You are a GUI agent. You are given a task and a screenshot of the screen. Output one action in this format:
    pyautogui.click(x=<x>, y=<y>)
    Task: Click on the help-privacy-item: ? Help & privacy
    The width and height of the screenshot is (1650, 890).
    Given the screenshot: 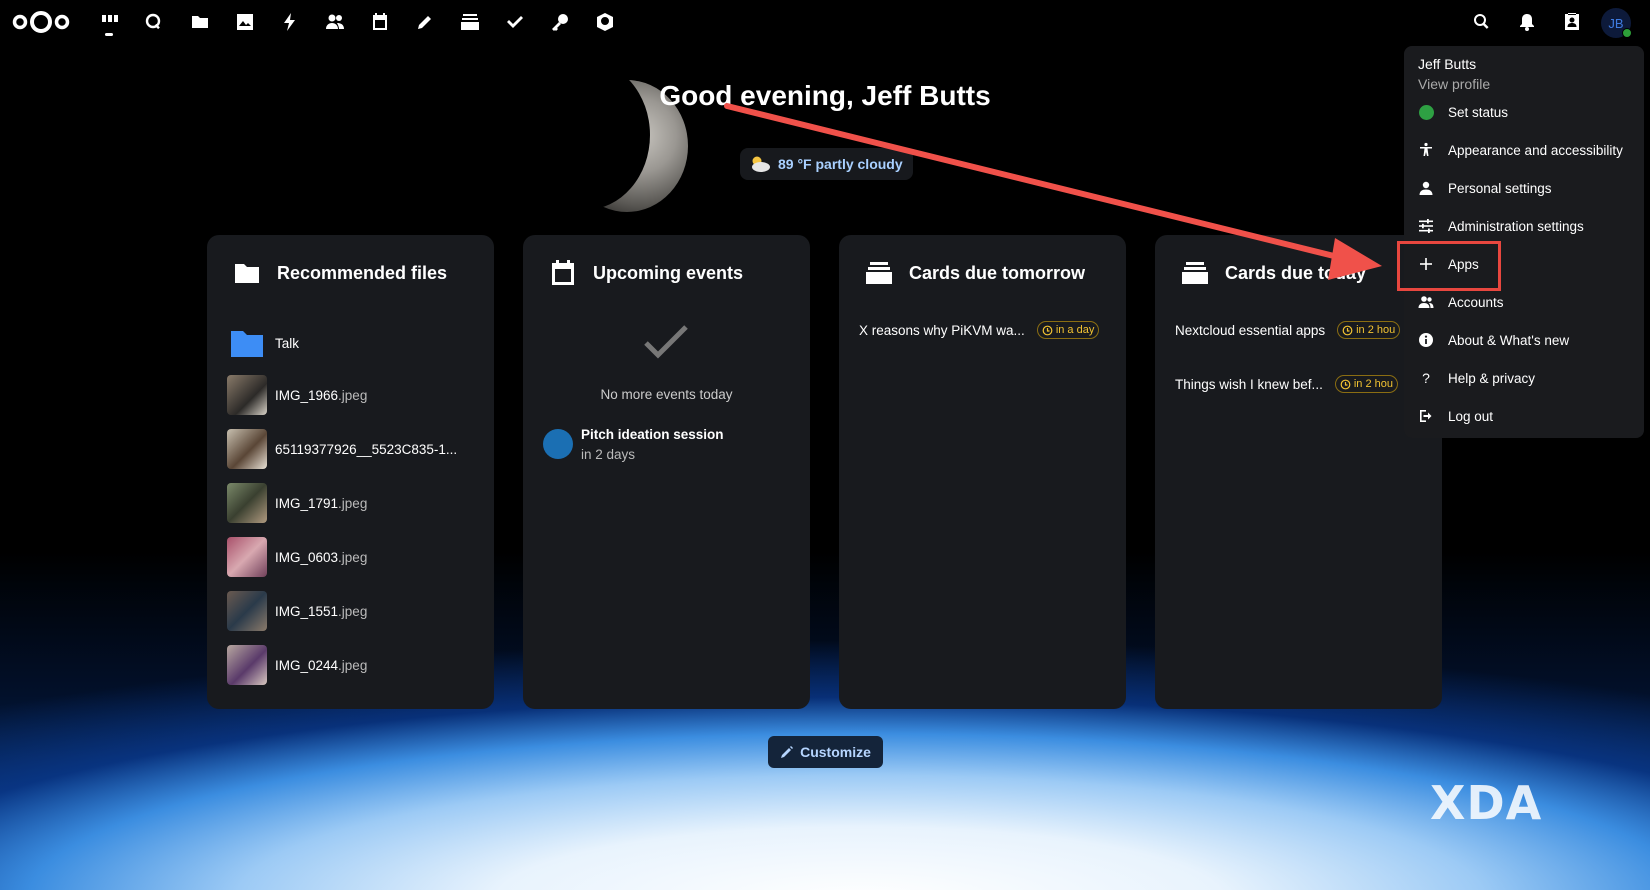 What is the action you would take?
    pyautogui.click(x=1476, y=378)
    